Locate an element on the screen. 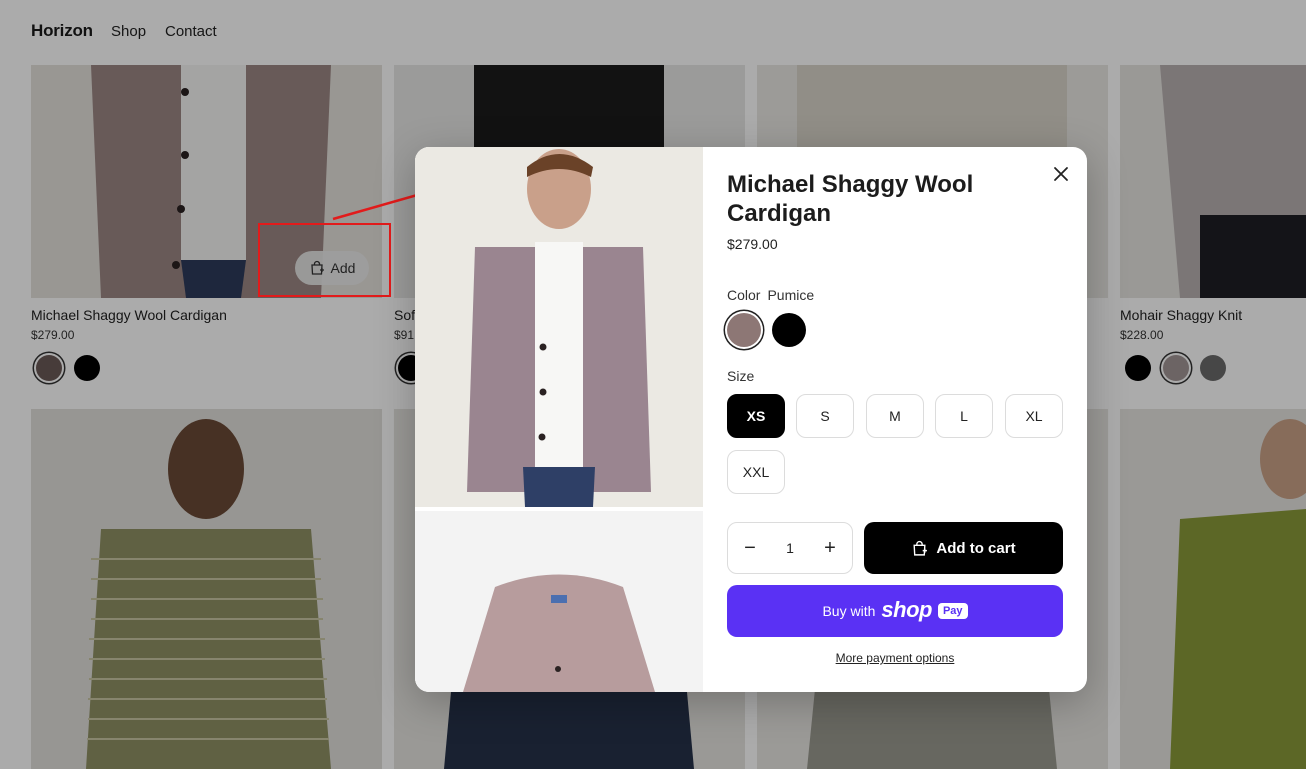 This screenshot has width=1306, height=769. color-swatch-pumice is located at coordinates (744, 330).